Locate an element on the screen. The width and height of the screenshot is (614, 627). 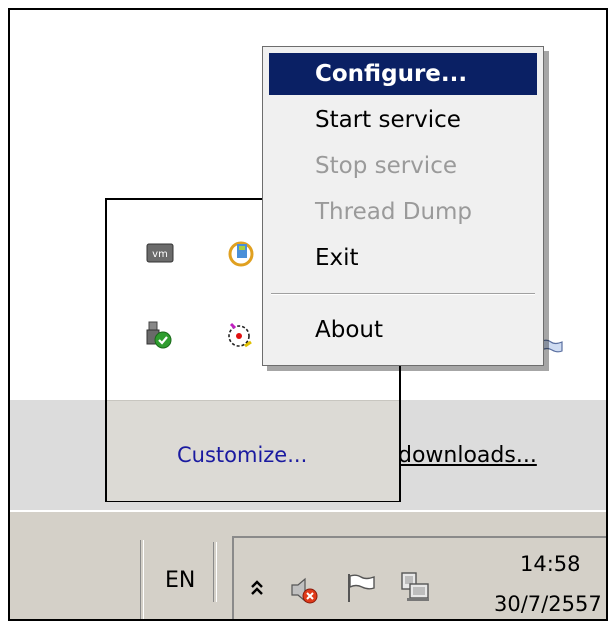
windows-update-icon is located at coordinates (242, 253).